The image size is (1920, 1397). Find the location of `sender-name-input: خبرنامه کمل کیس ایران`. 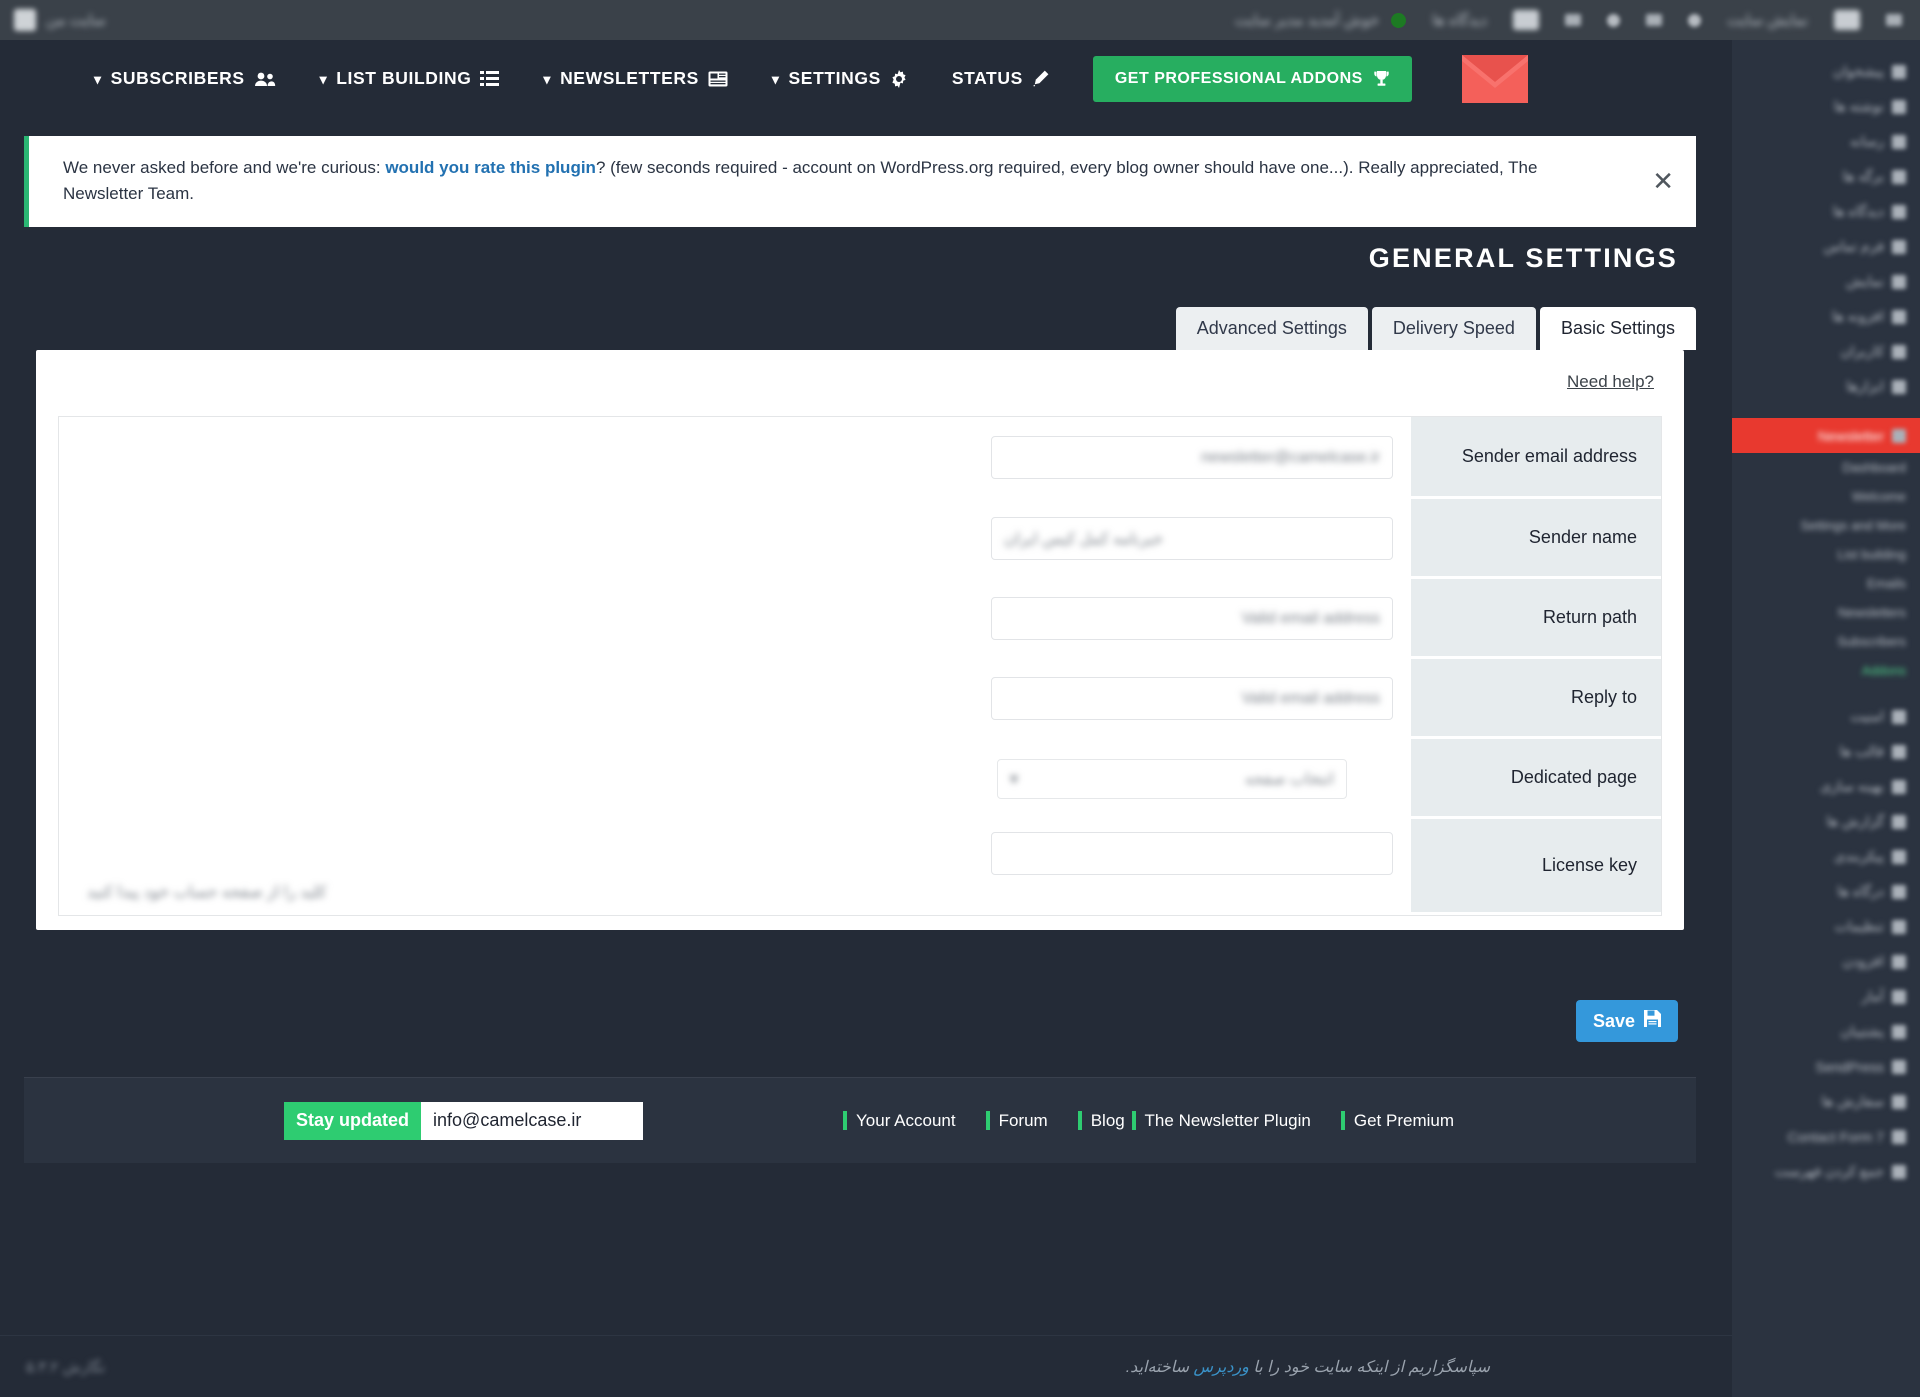

sender-name-input: خبرنامه کمل کیس ایران is located at coordinates (1192, 538).